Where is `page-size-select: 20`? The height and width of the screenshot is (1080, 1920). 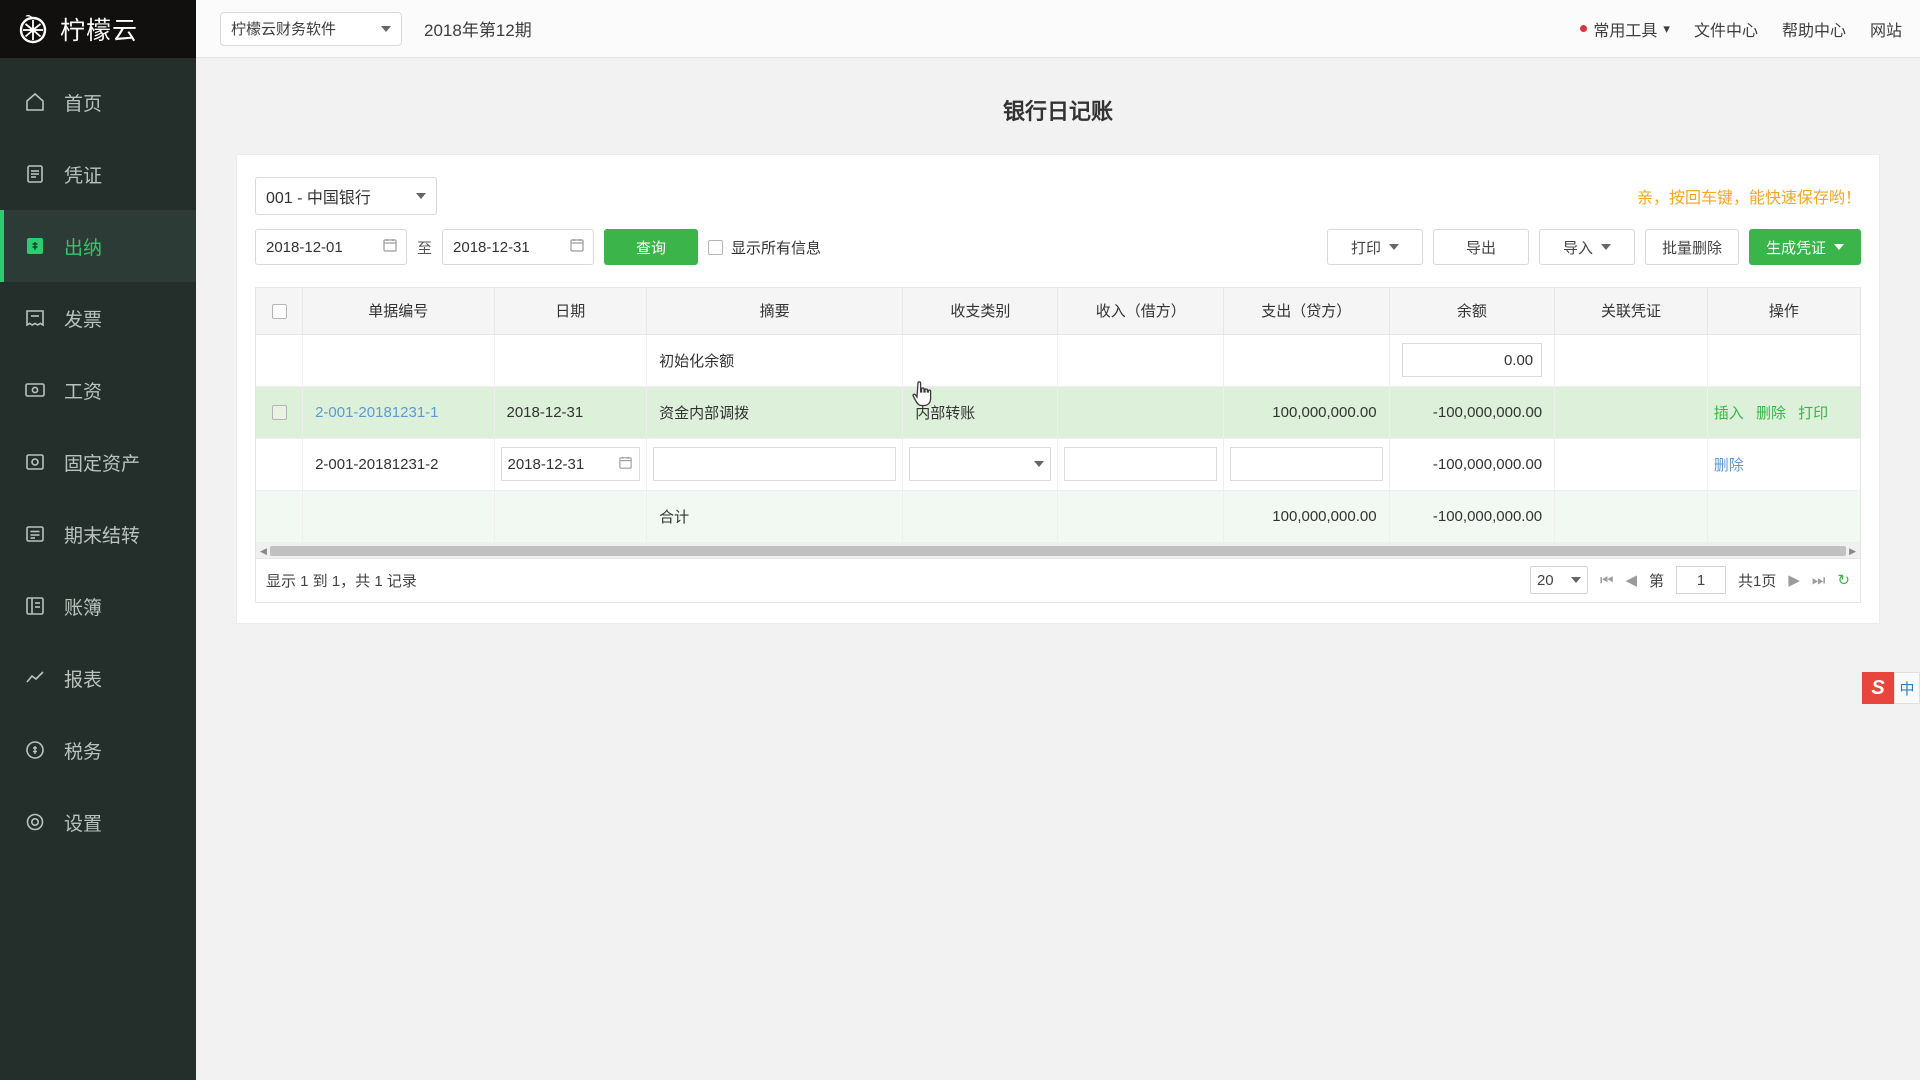
page-size-select: 20 is located at coordinates (1558, 580).